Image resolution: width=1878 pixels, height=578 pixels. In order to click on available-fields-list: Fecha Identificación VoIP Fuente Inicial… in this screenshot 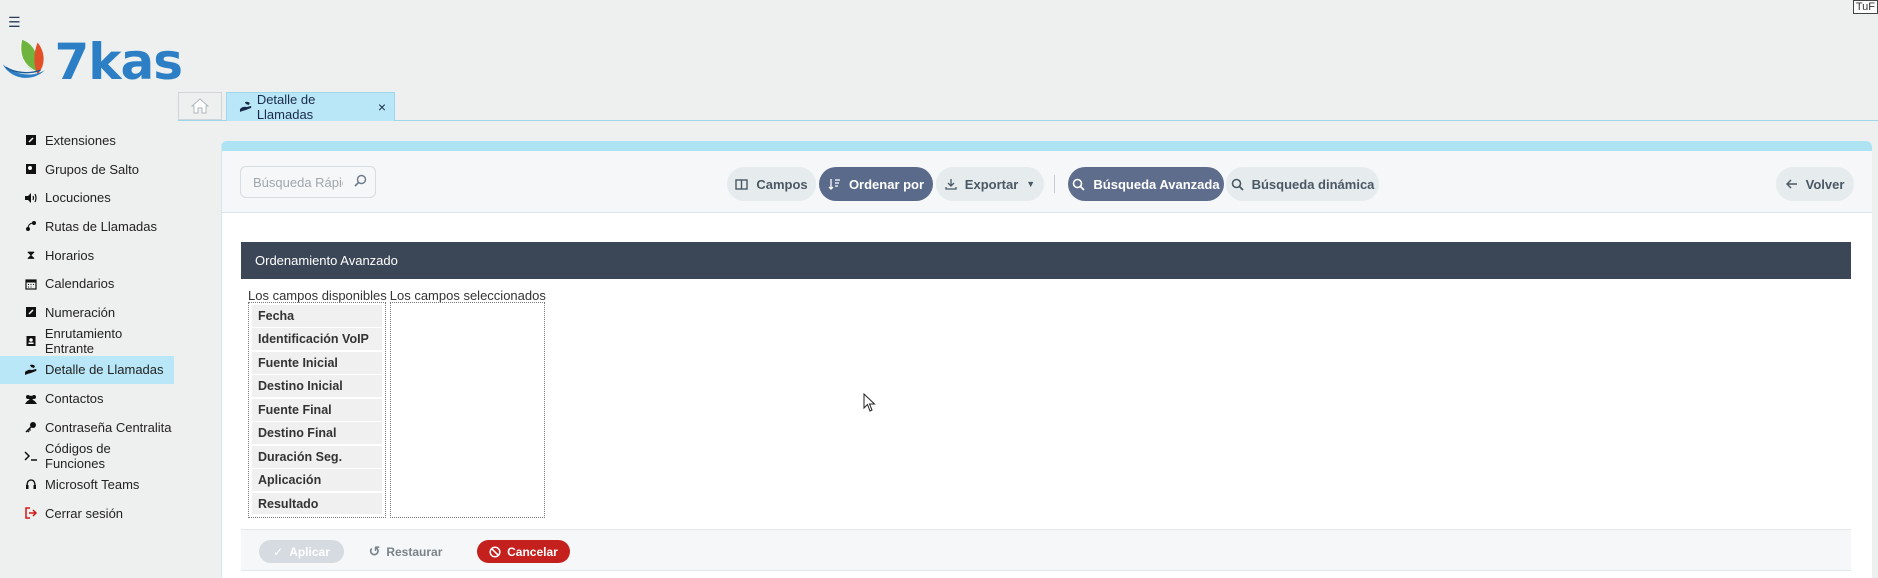, I will do `click(317, 410)`.